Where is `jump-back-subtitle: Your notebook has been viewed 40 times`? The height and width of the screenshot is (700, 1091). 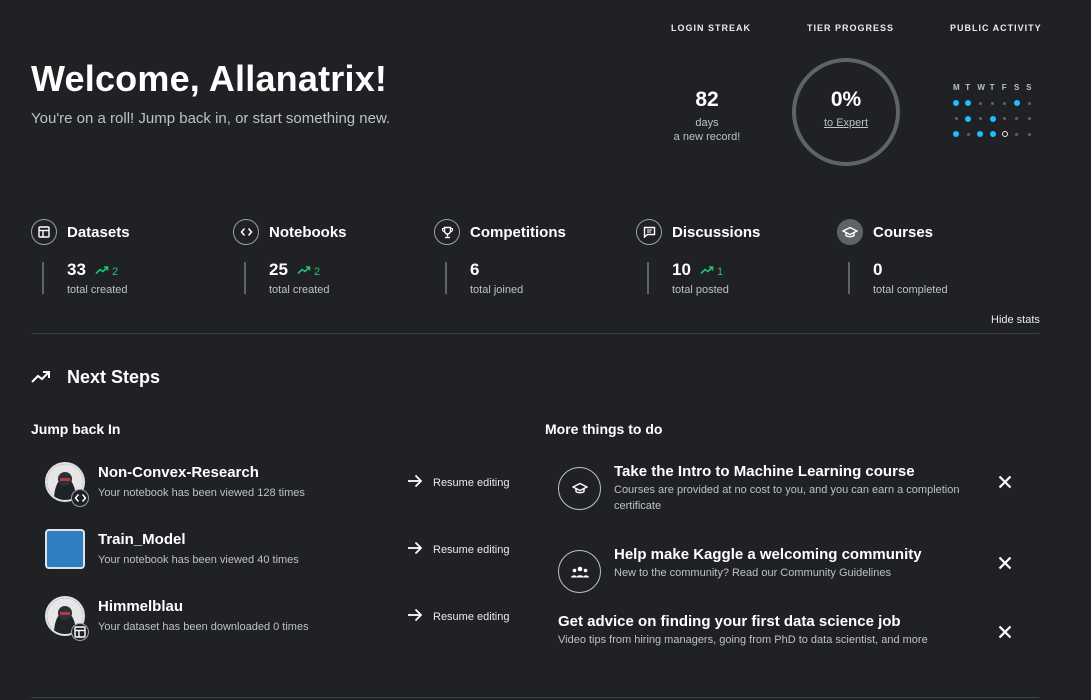
jump-back-subtitle: Your notebook has been viewed 40 times is located at coordinates (198, 560).